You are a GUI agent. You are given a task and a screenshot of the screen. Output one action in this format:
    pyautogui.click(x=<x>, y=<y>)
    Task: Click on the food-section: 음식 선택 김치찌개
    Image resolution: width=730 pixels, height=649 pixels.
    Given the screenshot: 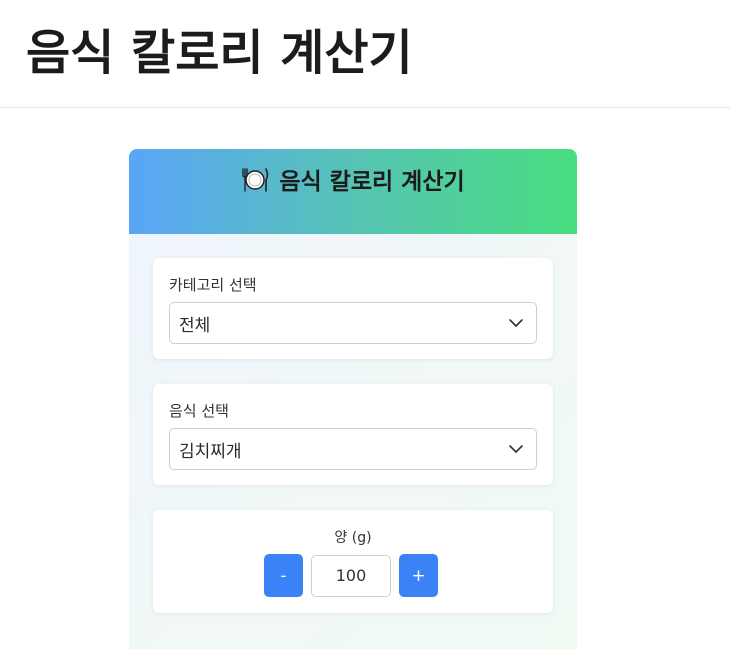 What is the action you would take?
    pyautogui.click(x=353, y=434)
    